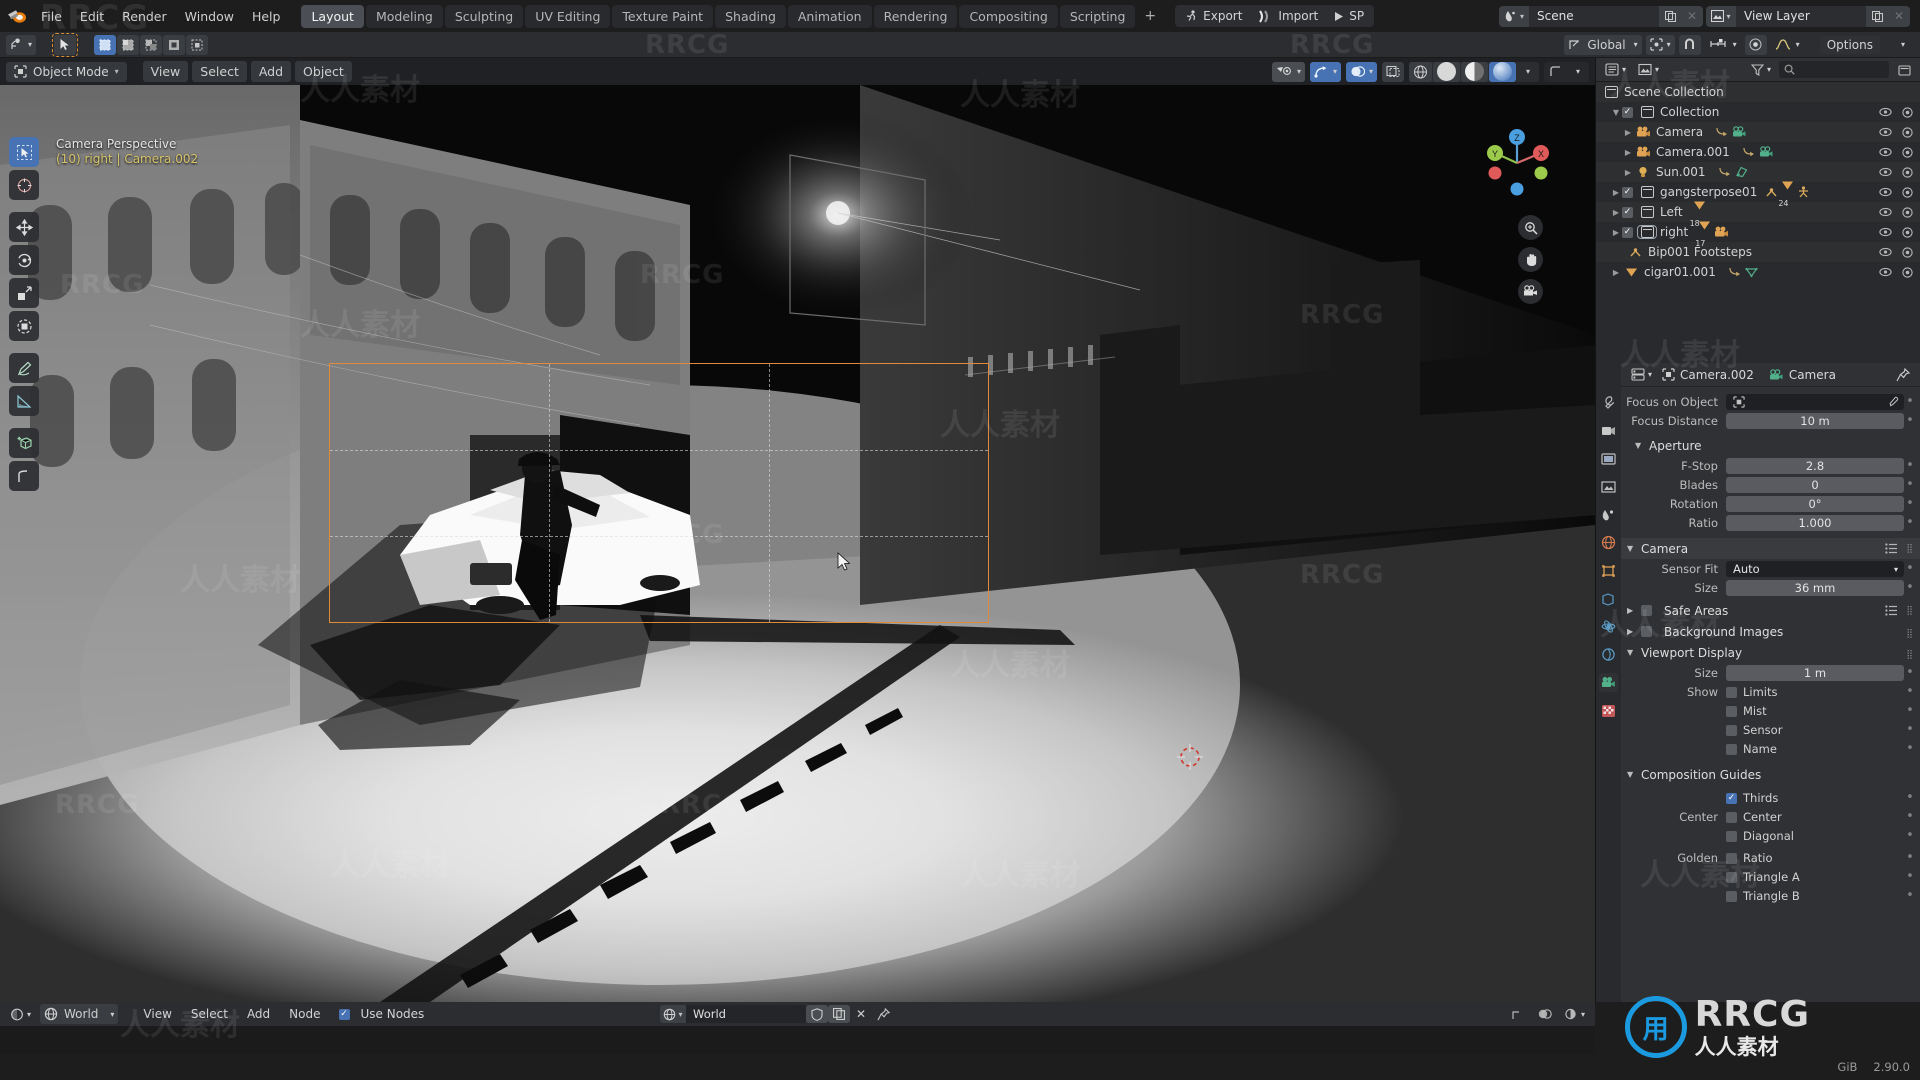 The width and height of the screenshot is (1920, 1080). What do you see at coordinates (1815, 485) in the screenshot?
I see `blades-field: 0` at bounding box center [1815, 485].